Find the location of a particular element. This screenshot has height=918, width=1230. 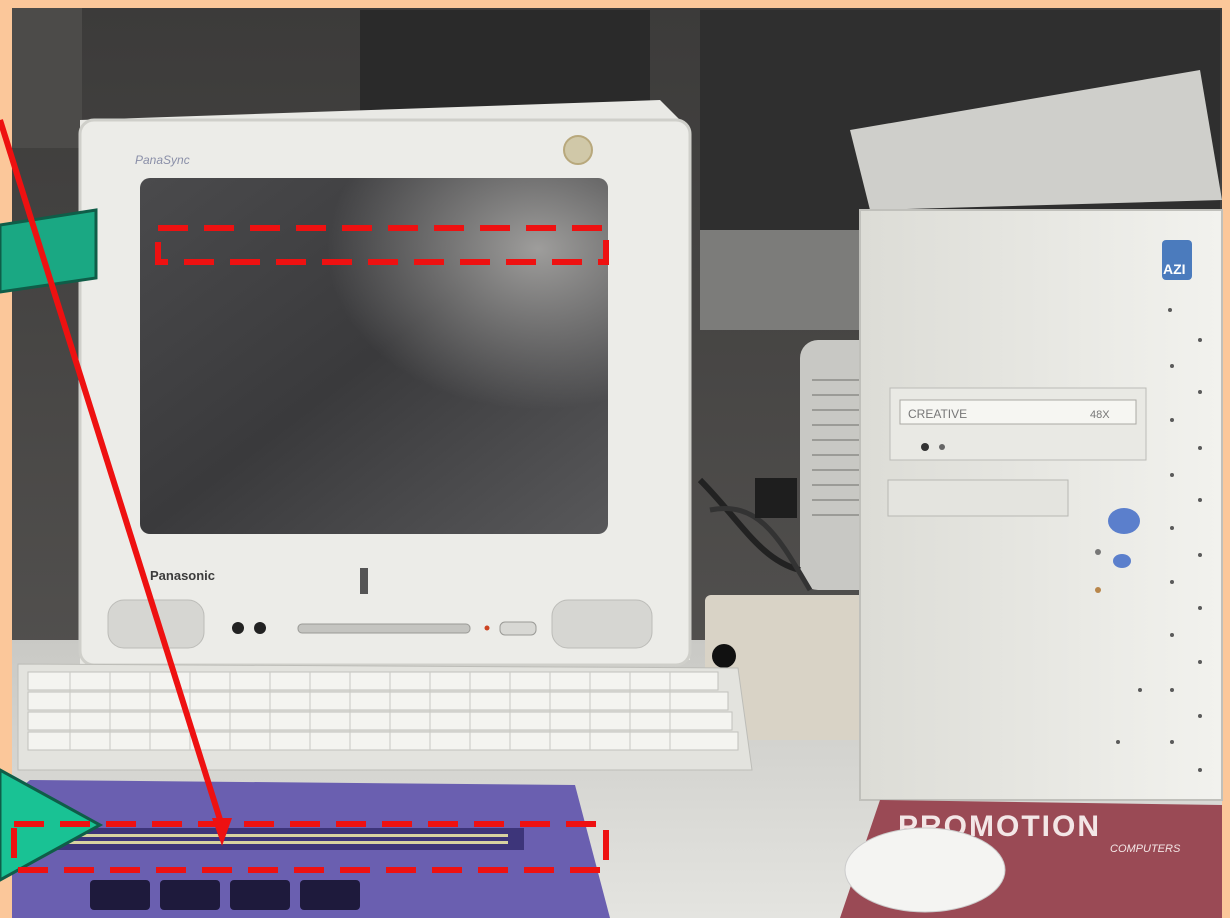

mousepad: PROMOTION COMPUTERS is located at coordinates (1031, 859).